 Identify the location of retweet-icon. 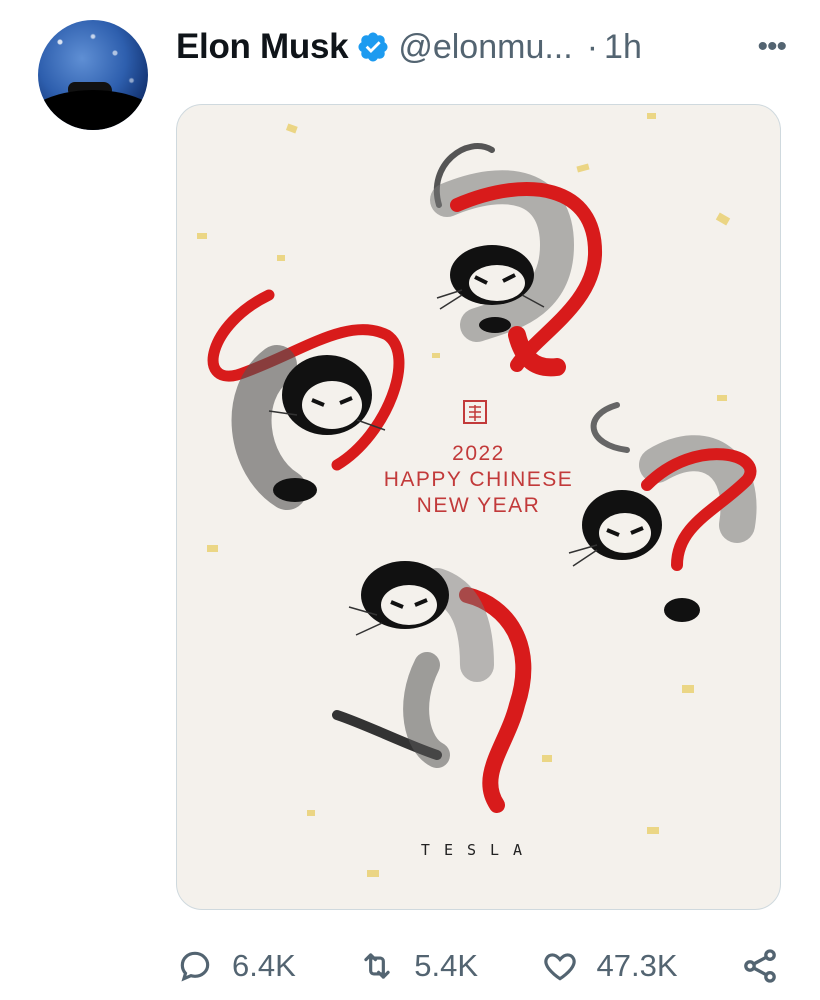
(377, 966).